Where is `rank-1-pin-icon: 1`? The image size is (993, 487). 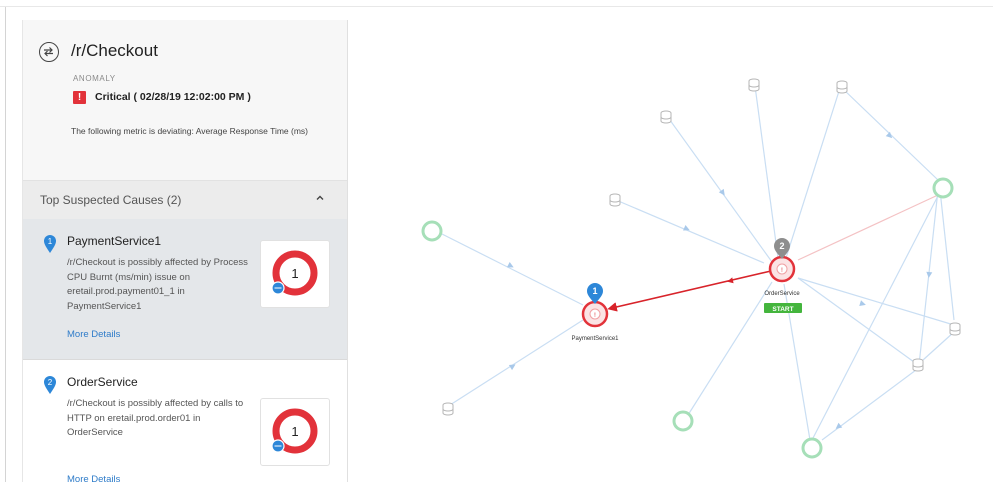 rank-1-pin-icon: 1 is located at coordinates (50, 244).